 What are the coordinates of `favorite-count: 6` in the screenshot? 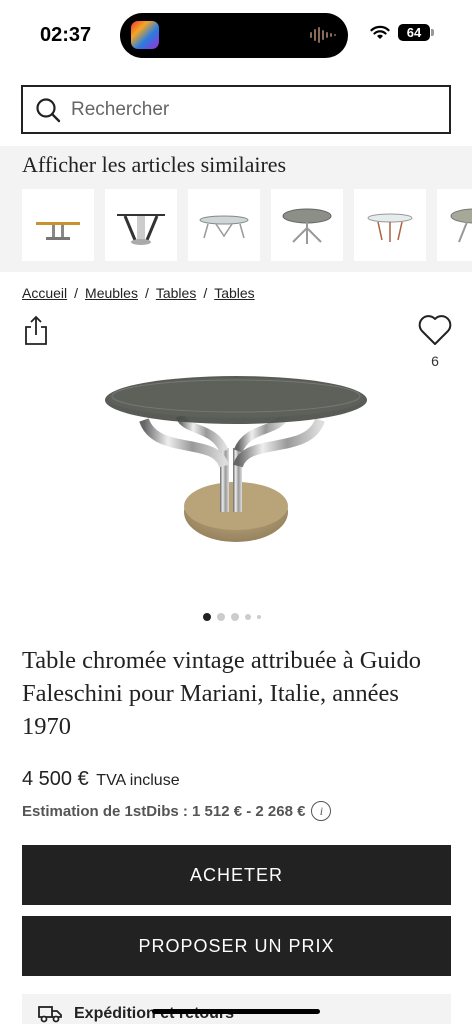 It's located at (435, 361).